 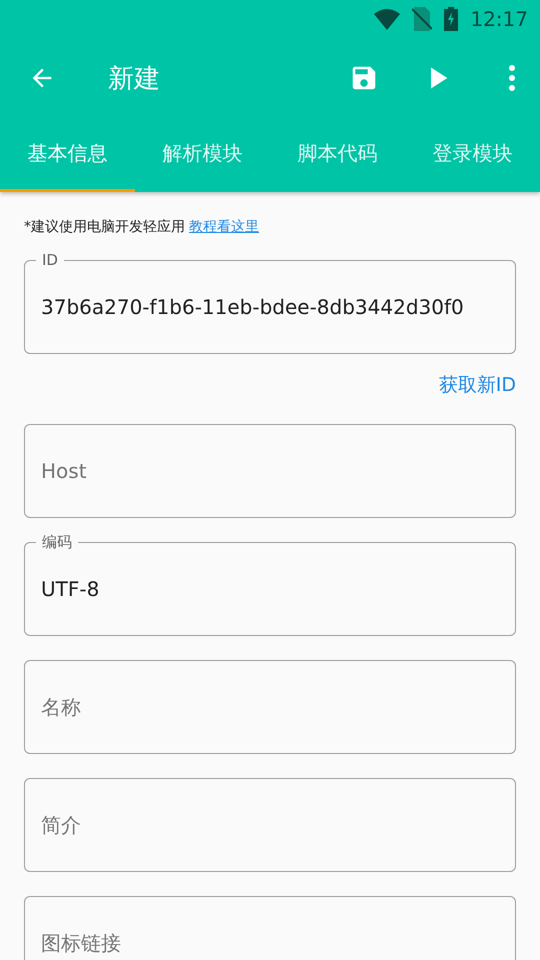 What do you see at coordinates (224, 227) in the screenshot?
I see `tutorial-link: 教程看这里` at bounding box center [224, 227].